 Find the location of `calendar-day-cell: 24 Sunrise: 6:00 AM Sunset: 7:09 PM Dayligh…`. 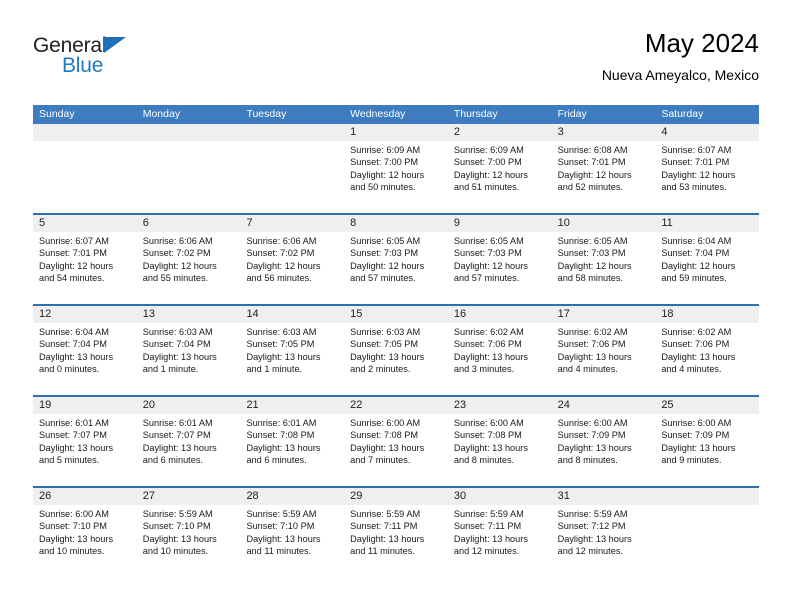

calendar-day-cell: 24 Sunrise: 6:00 AM Sunset: 7:09 PM Dayligh… is located at coordinates (603, 441).